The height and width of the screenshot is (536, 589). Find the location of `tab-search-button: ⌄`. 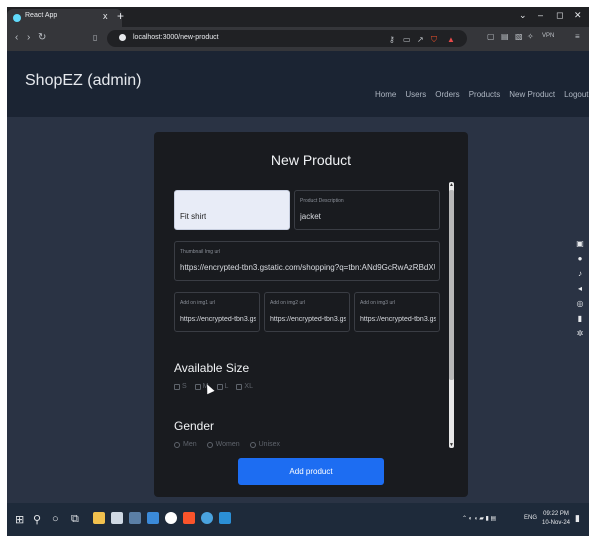

tab-search-button: ⌄ is located at coordinates (523, 15).